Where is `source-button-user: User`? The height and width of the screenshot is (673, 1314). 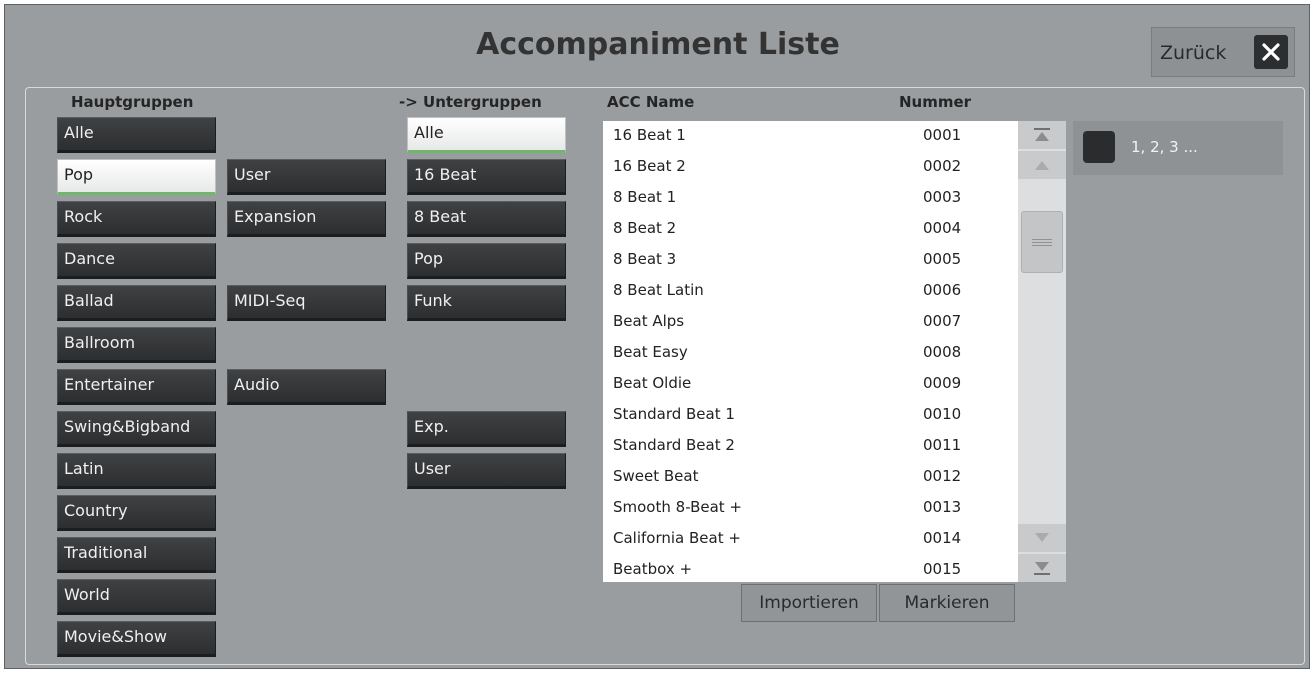
source-button-user: User is located at coordinates (306, 177).